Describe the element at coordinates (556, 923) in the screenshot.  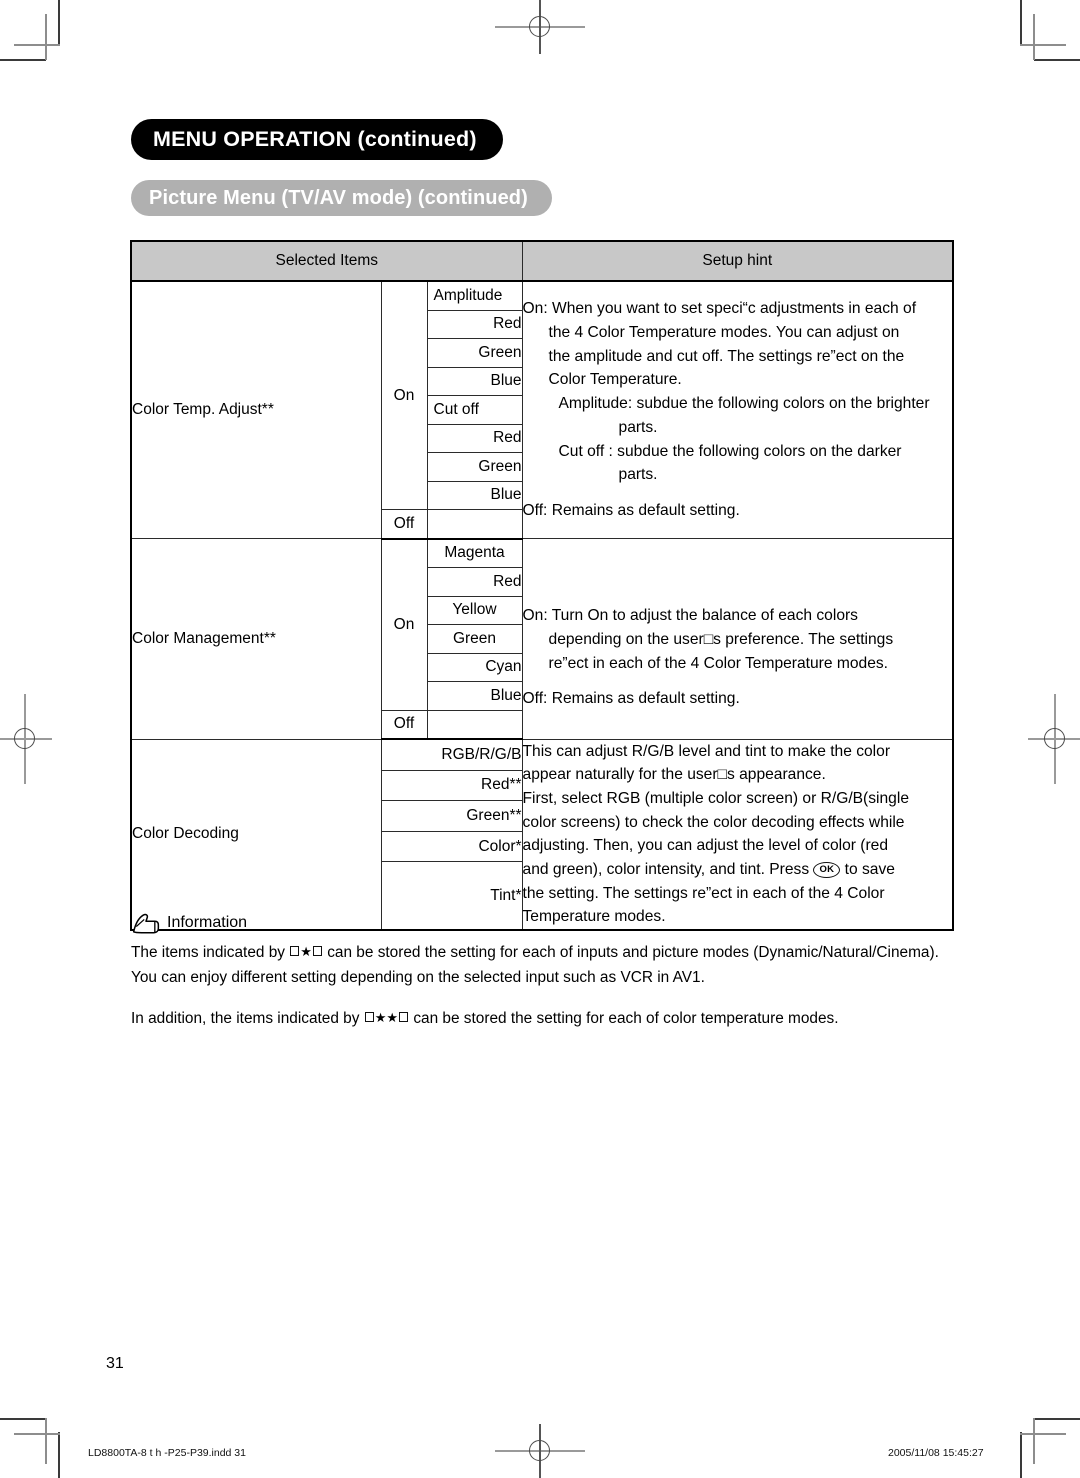
I see `information-heading: Information` at that location.